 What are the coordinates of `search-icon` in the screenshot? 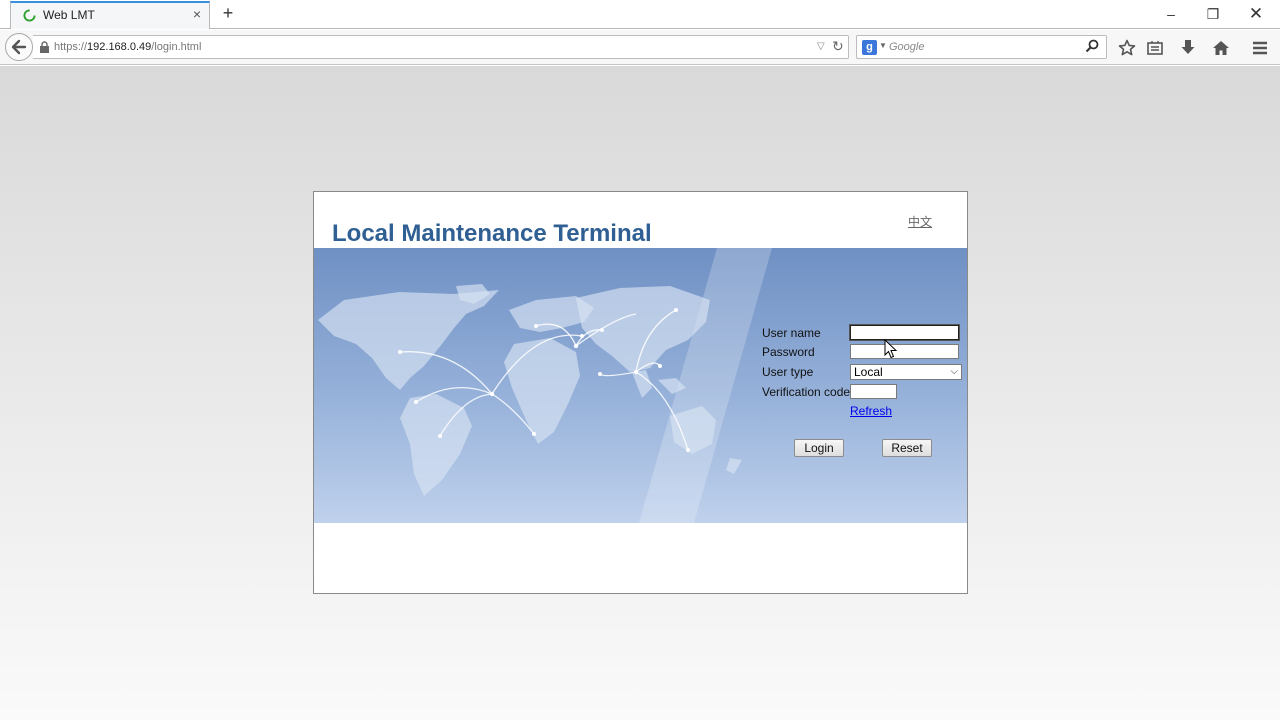 It's located at (1092, 46).